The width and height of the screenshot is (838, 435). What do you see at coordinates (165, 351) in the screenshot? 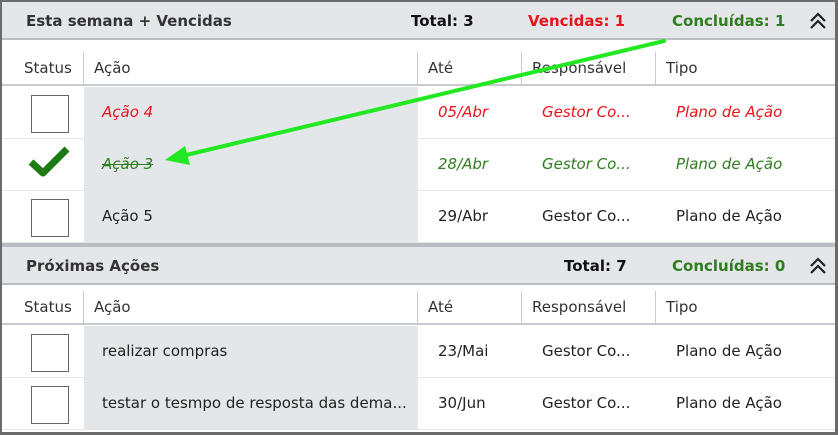
I see `acao-text: realizar compras` at bounding box center [165, 351].